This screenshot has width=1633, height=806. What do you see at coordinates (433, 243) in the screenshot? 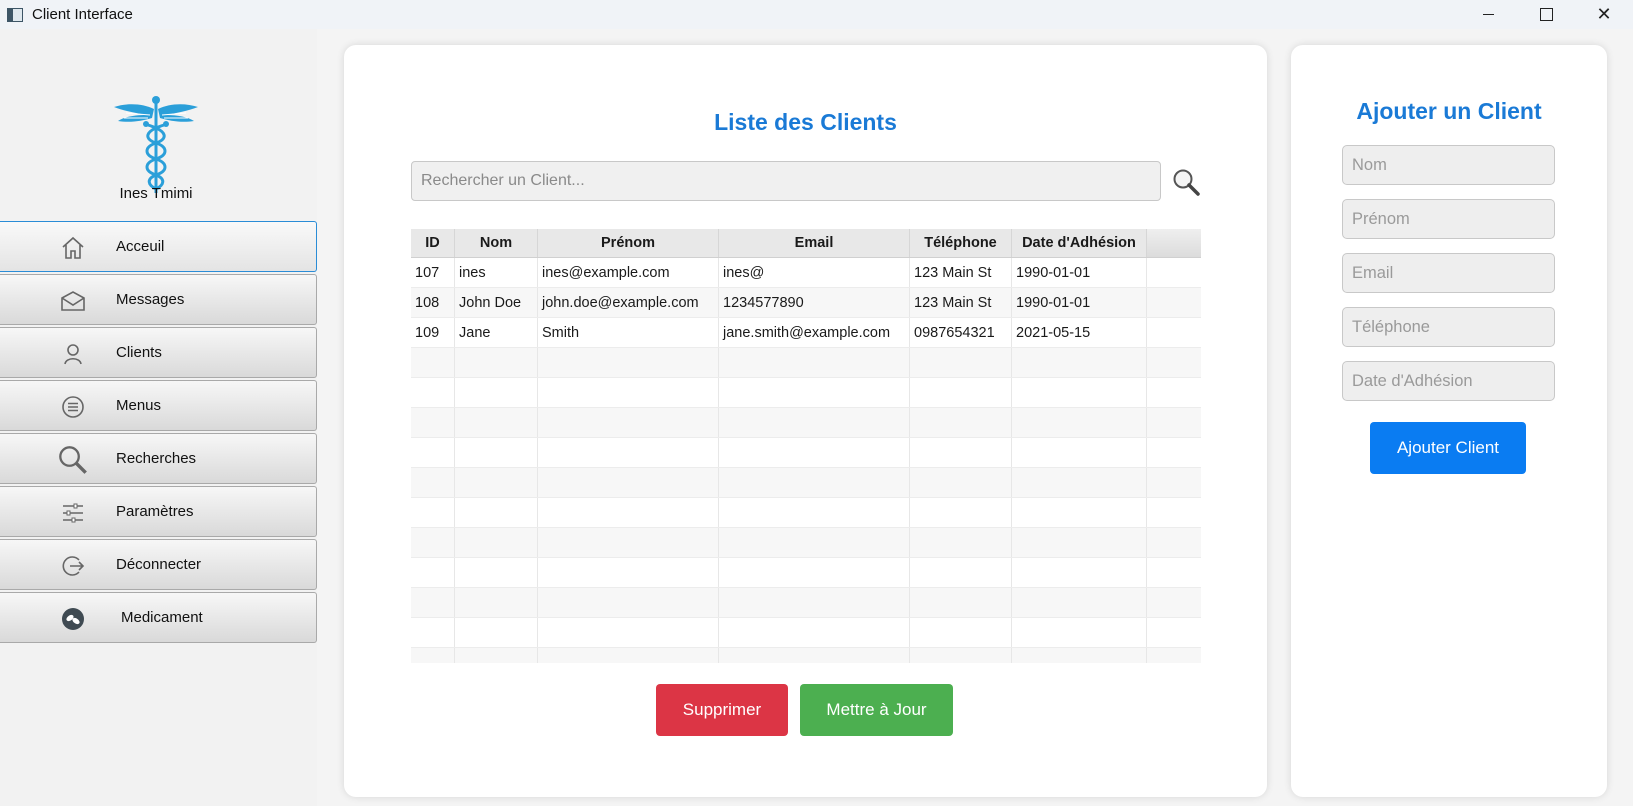
I see `column-header-id: ID` at bounding box center [433, 243].